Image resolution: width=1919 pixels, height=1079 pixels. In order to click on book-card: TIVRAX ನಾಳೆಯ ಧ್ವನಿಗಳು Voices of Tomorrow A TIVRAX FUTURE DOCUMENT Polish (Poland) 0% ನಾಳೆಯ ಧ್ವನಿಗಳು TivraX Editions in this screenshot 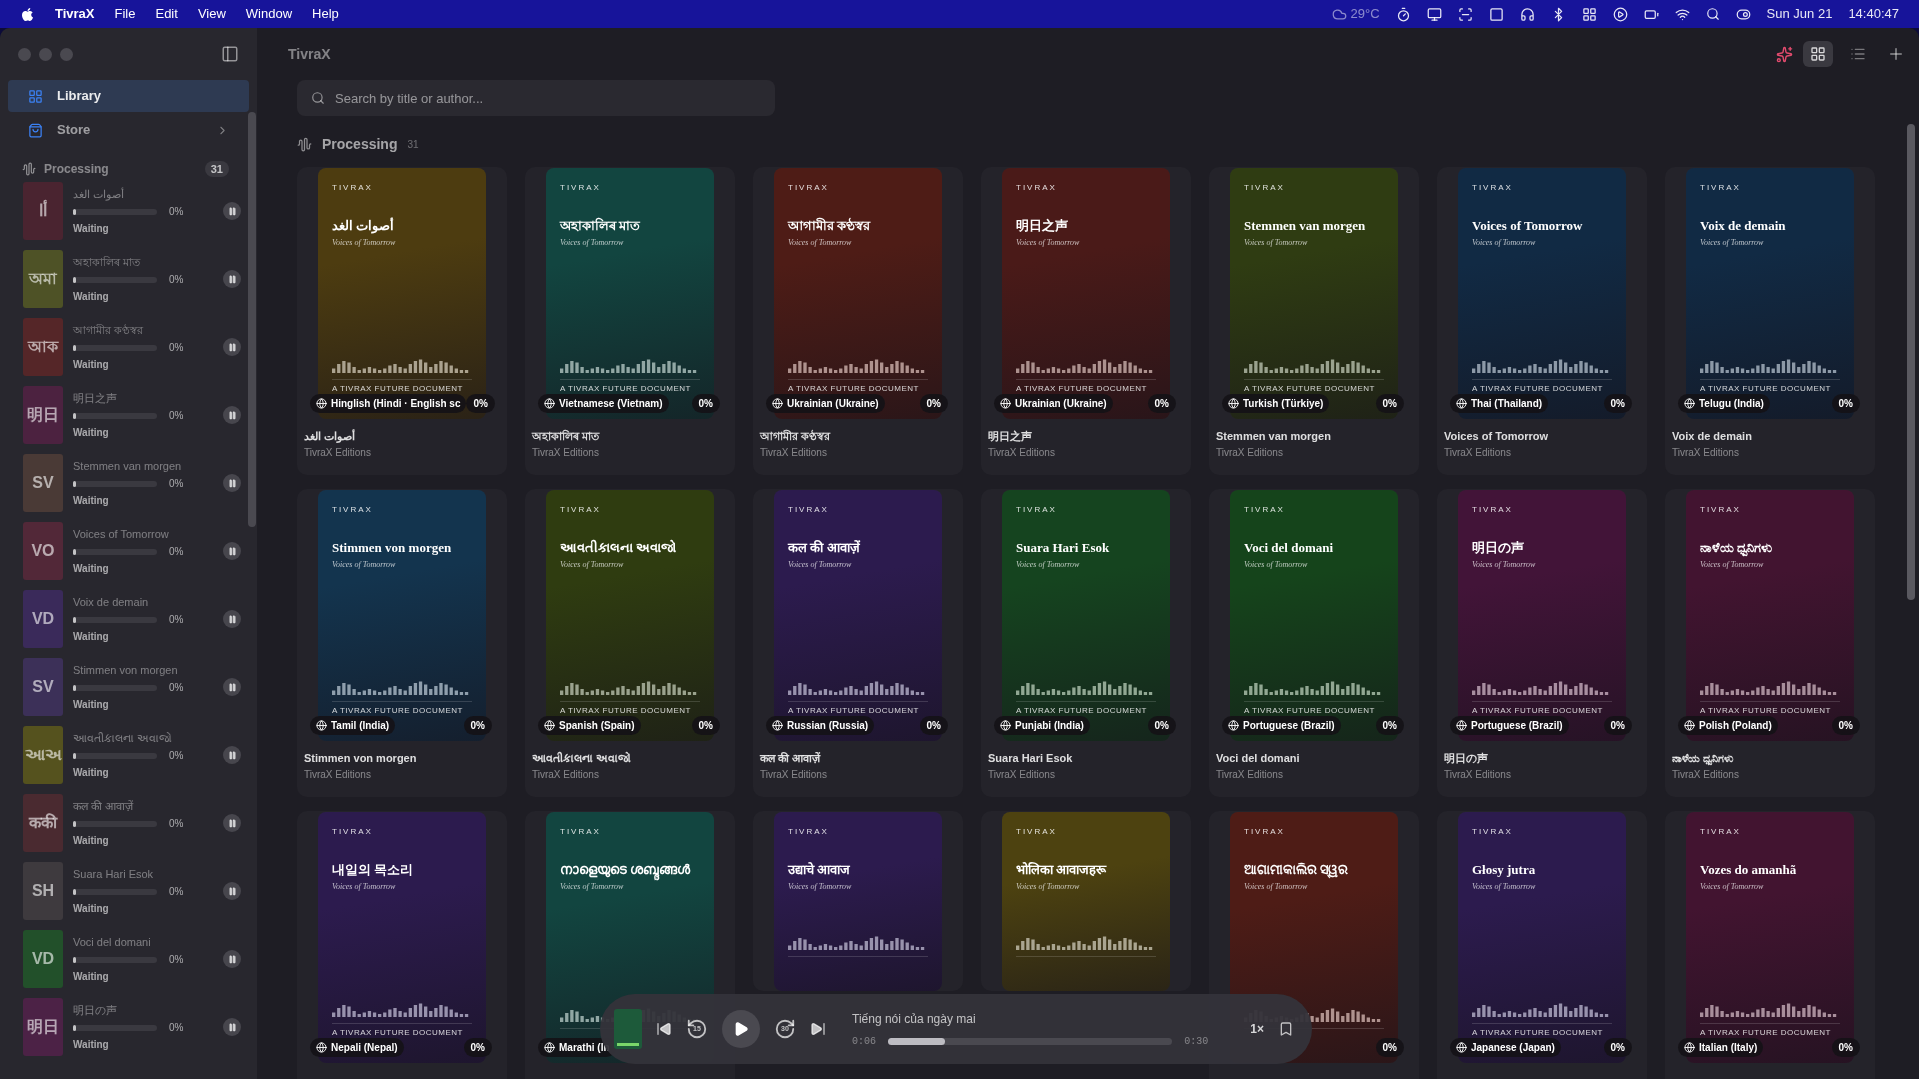, I will do `click(1770, 643)`.